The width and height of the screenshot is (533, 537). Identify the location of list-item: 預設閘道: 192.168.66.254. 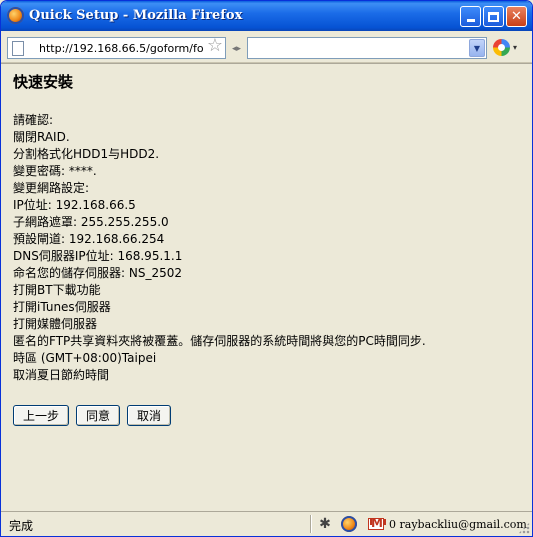
(89, 239).